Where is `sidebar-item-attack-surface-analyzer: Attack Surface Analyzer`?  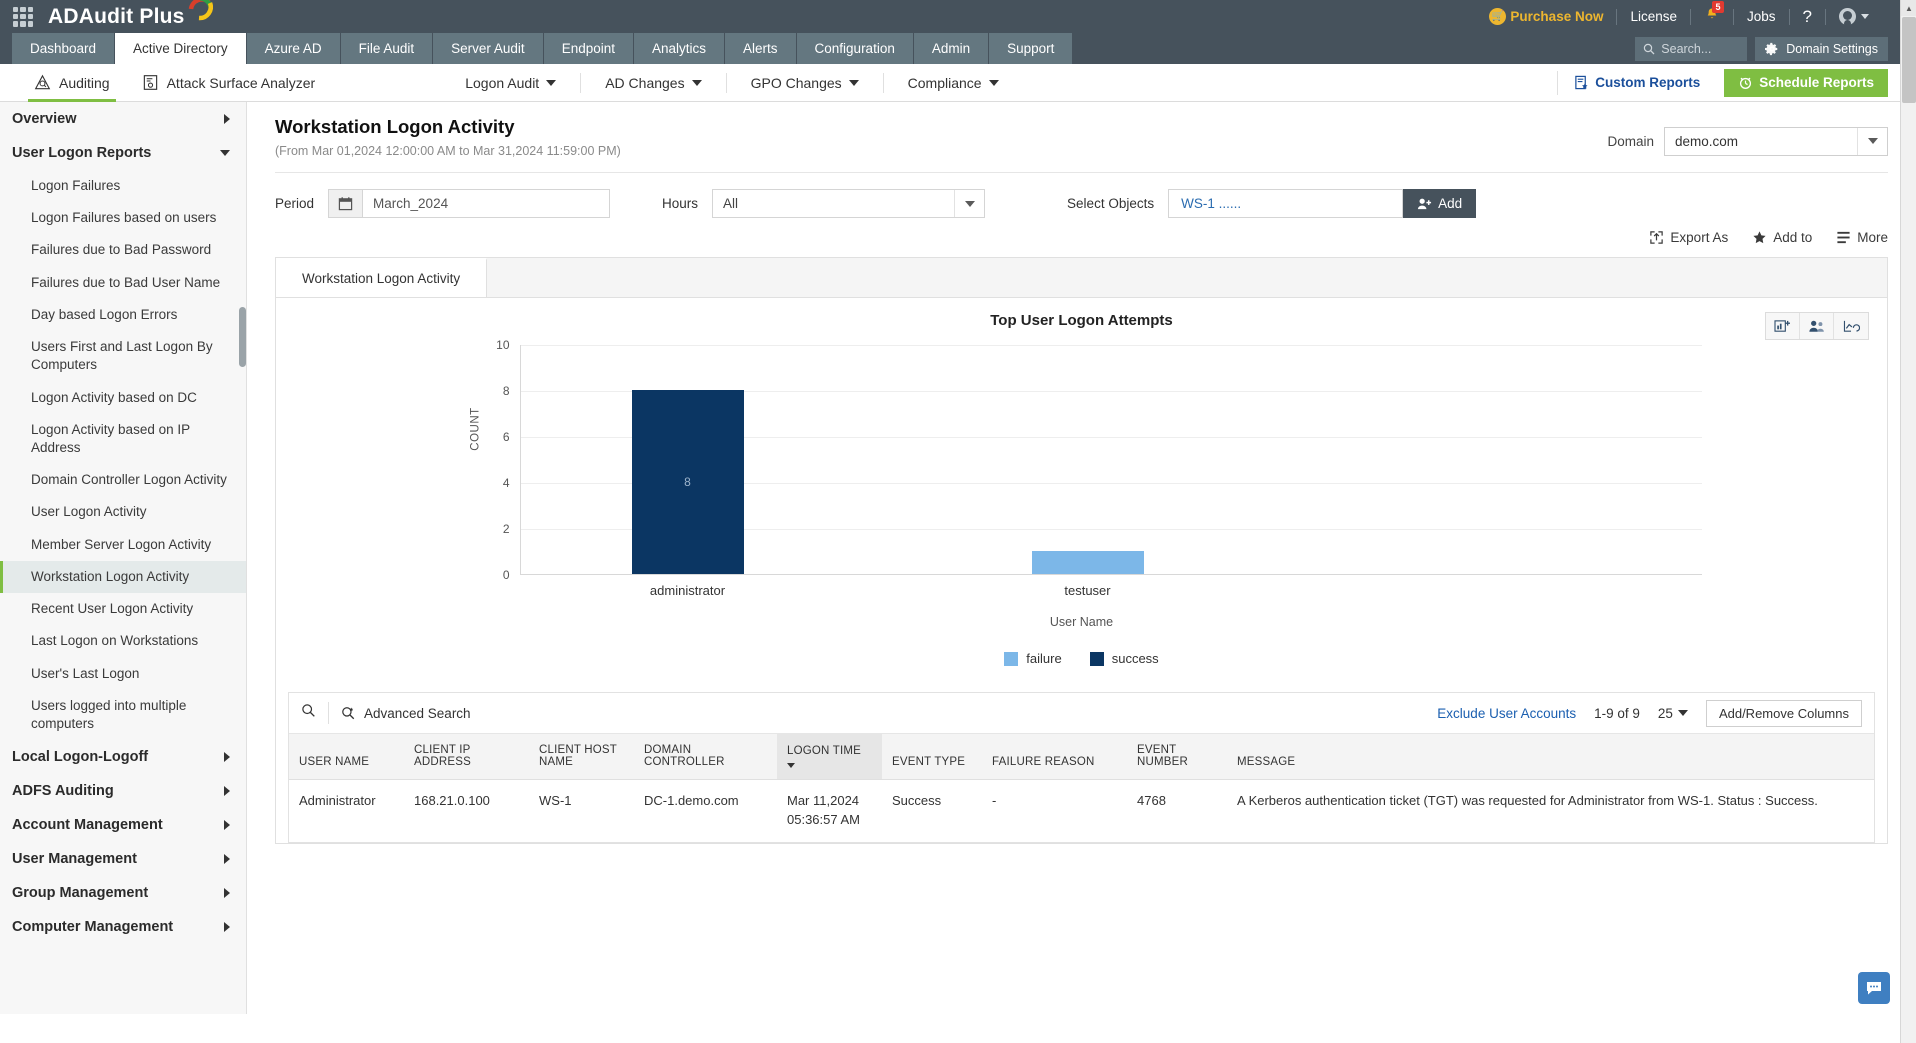 sidebar-item-attack-surface-analyzer: Attack Surface Analyzer is located at coordinates (229, 83).